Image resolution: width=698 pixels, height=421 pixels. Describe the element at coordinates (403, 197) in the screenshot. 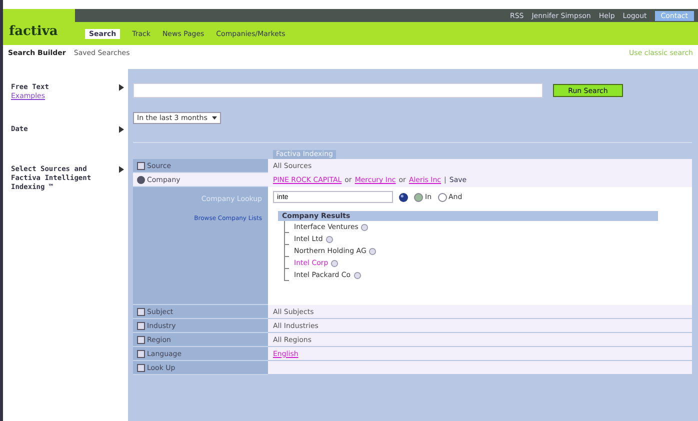

I see `globe-icon` at that location.